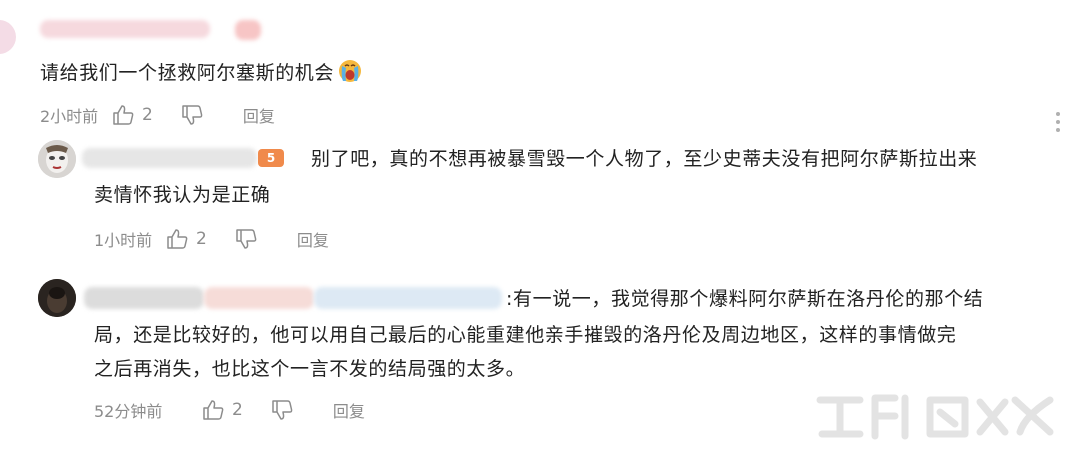  I want to click on more-options-button, so click(1059, 122).